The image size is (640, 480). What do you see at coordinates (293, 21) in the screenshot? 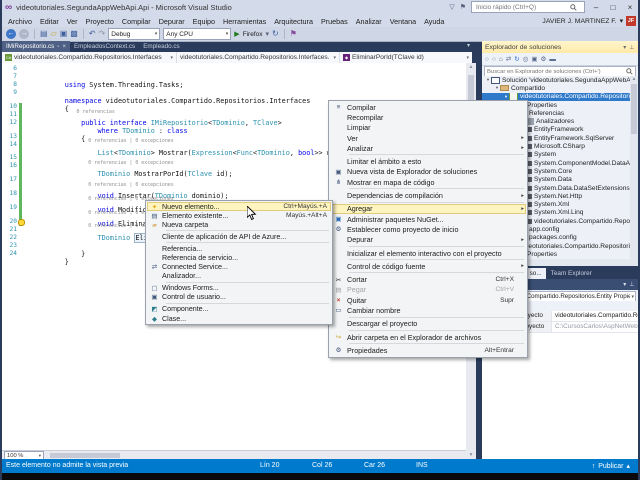
I see `menu-bar-item: Arquitectura` at bounding box center [293, 21].